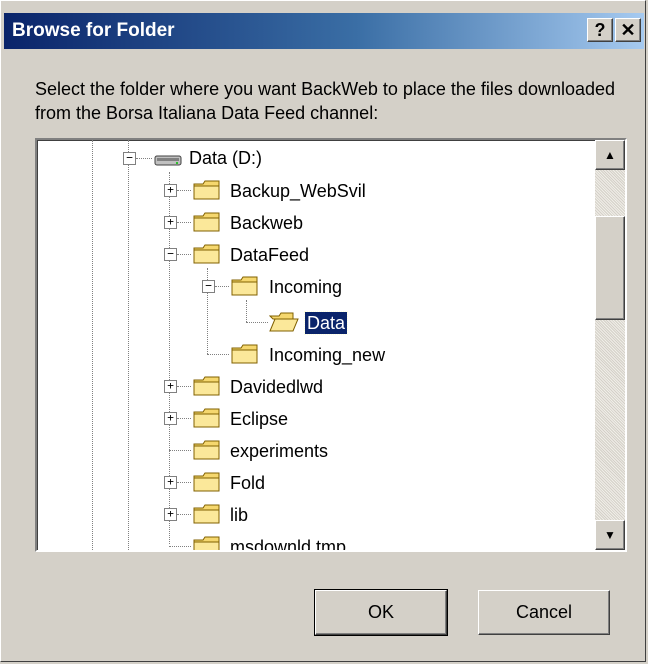 Image resolution: width=648 pixels, height=664 pixels. Describe the element at coordinates (247, 483) in the screenshot. I see `tree-item-label: Fold` at that location.